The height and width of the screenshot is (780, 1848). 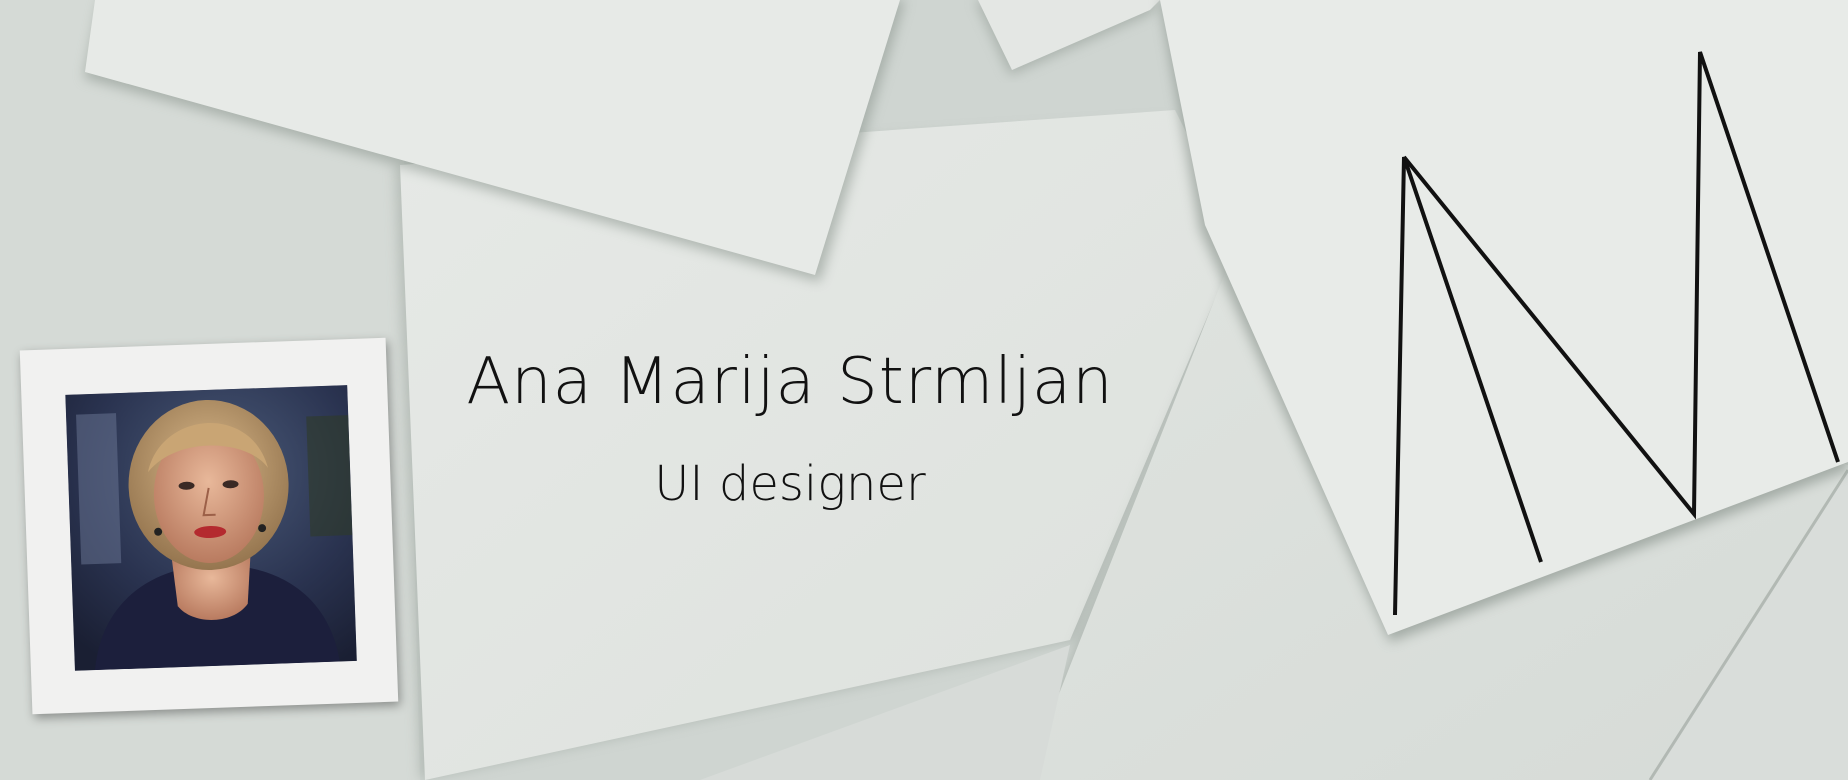 I want to click on profile-photo, so click(x=211, y=528).